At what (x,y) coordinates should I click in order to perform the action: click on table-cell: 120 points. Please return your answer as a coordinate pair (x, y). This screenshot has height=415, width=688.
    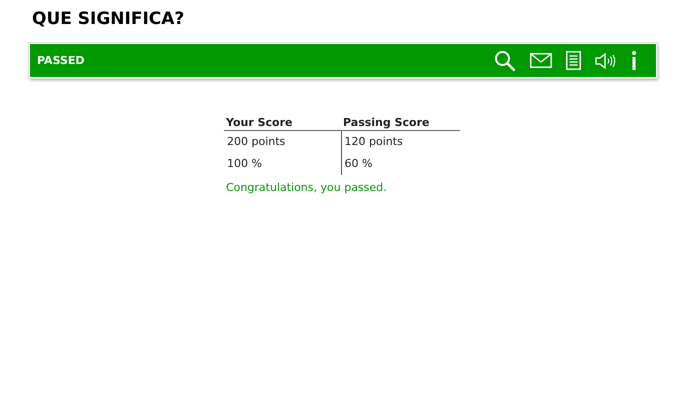
    Looking at the image, I should click on (400, 141).